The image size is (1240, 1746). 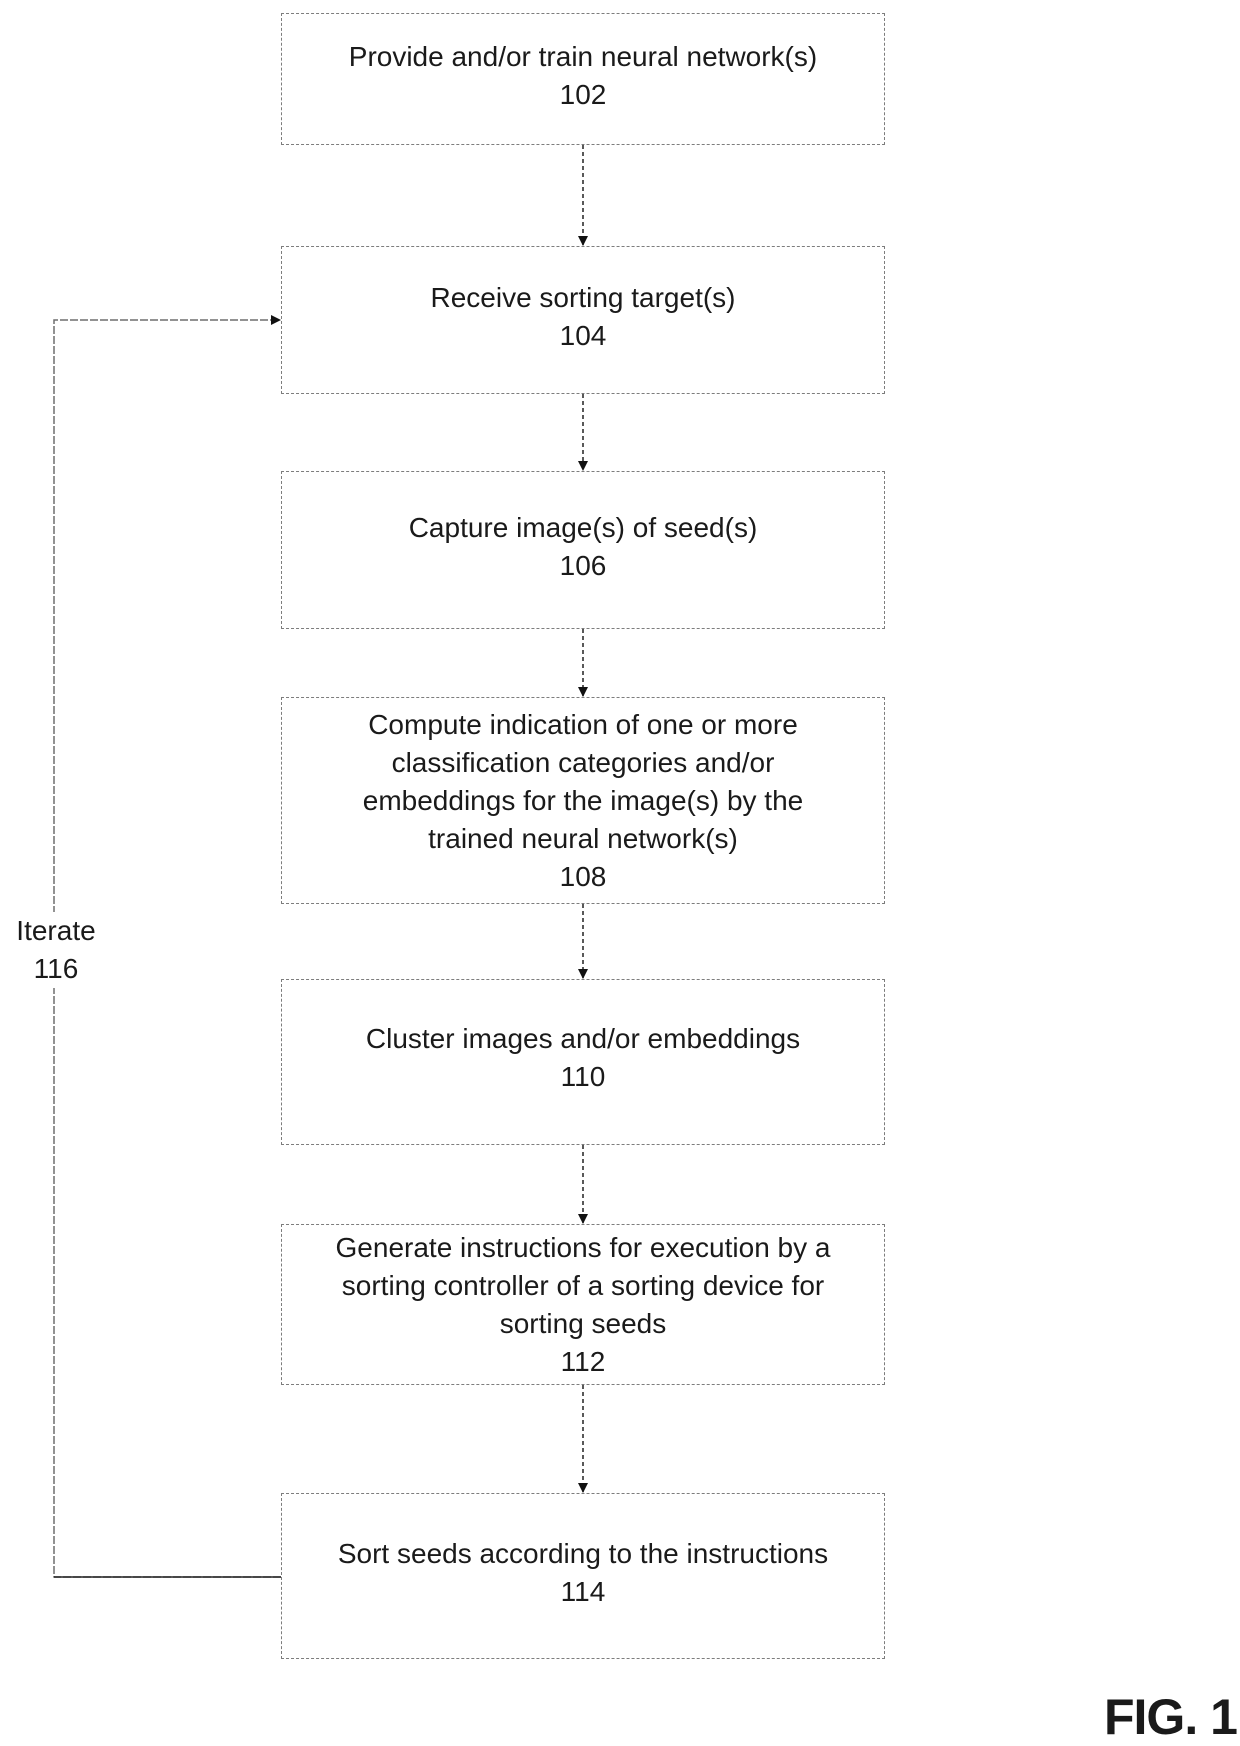 I want to click on step-text: Sort seeds according to the instructions, so click(x=583, y=1553).